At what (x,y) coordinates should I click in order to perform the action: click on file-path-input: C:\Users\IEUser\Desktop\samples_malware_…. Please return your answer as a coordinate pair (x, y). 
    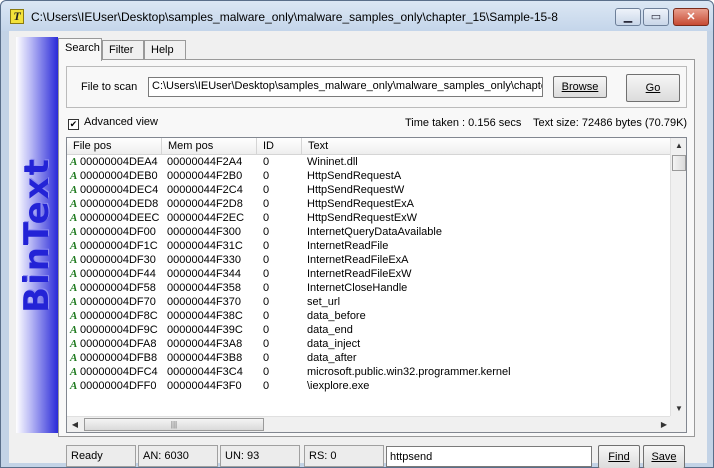
    Looking at the image, I should click on (345, 87).